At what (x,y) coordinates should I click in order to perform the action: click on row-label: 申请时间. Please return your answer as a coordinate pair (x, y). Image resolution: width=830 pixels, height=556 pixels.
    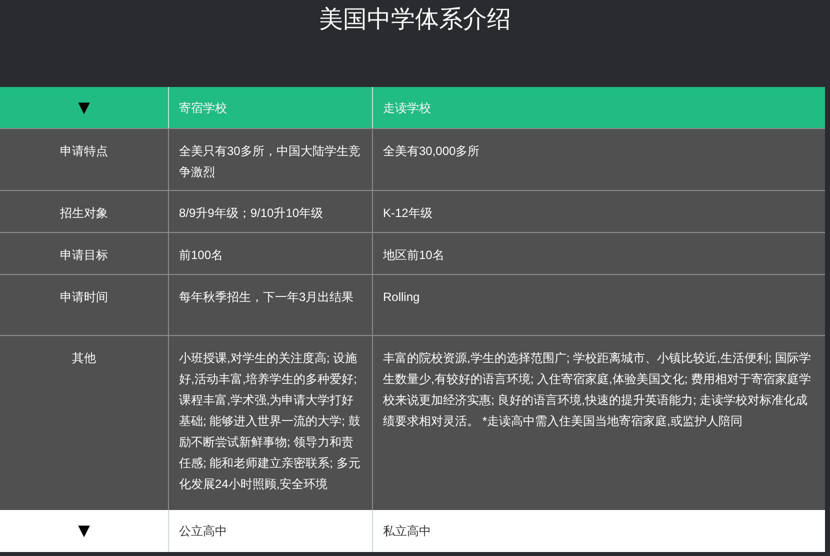
    Looking at the image, I should click on (84, 297).